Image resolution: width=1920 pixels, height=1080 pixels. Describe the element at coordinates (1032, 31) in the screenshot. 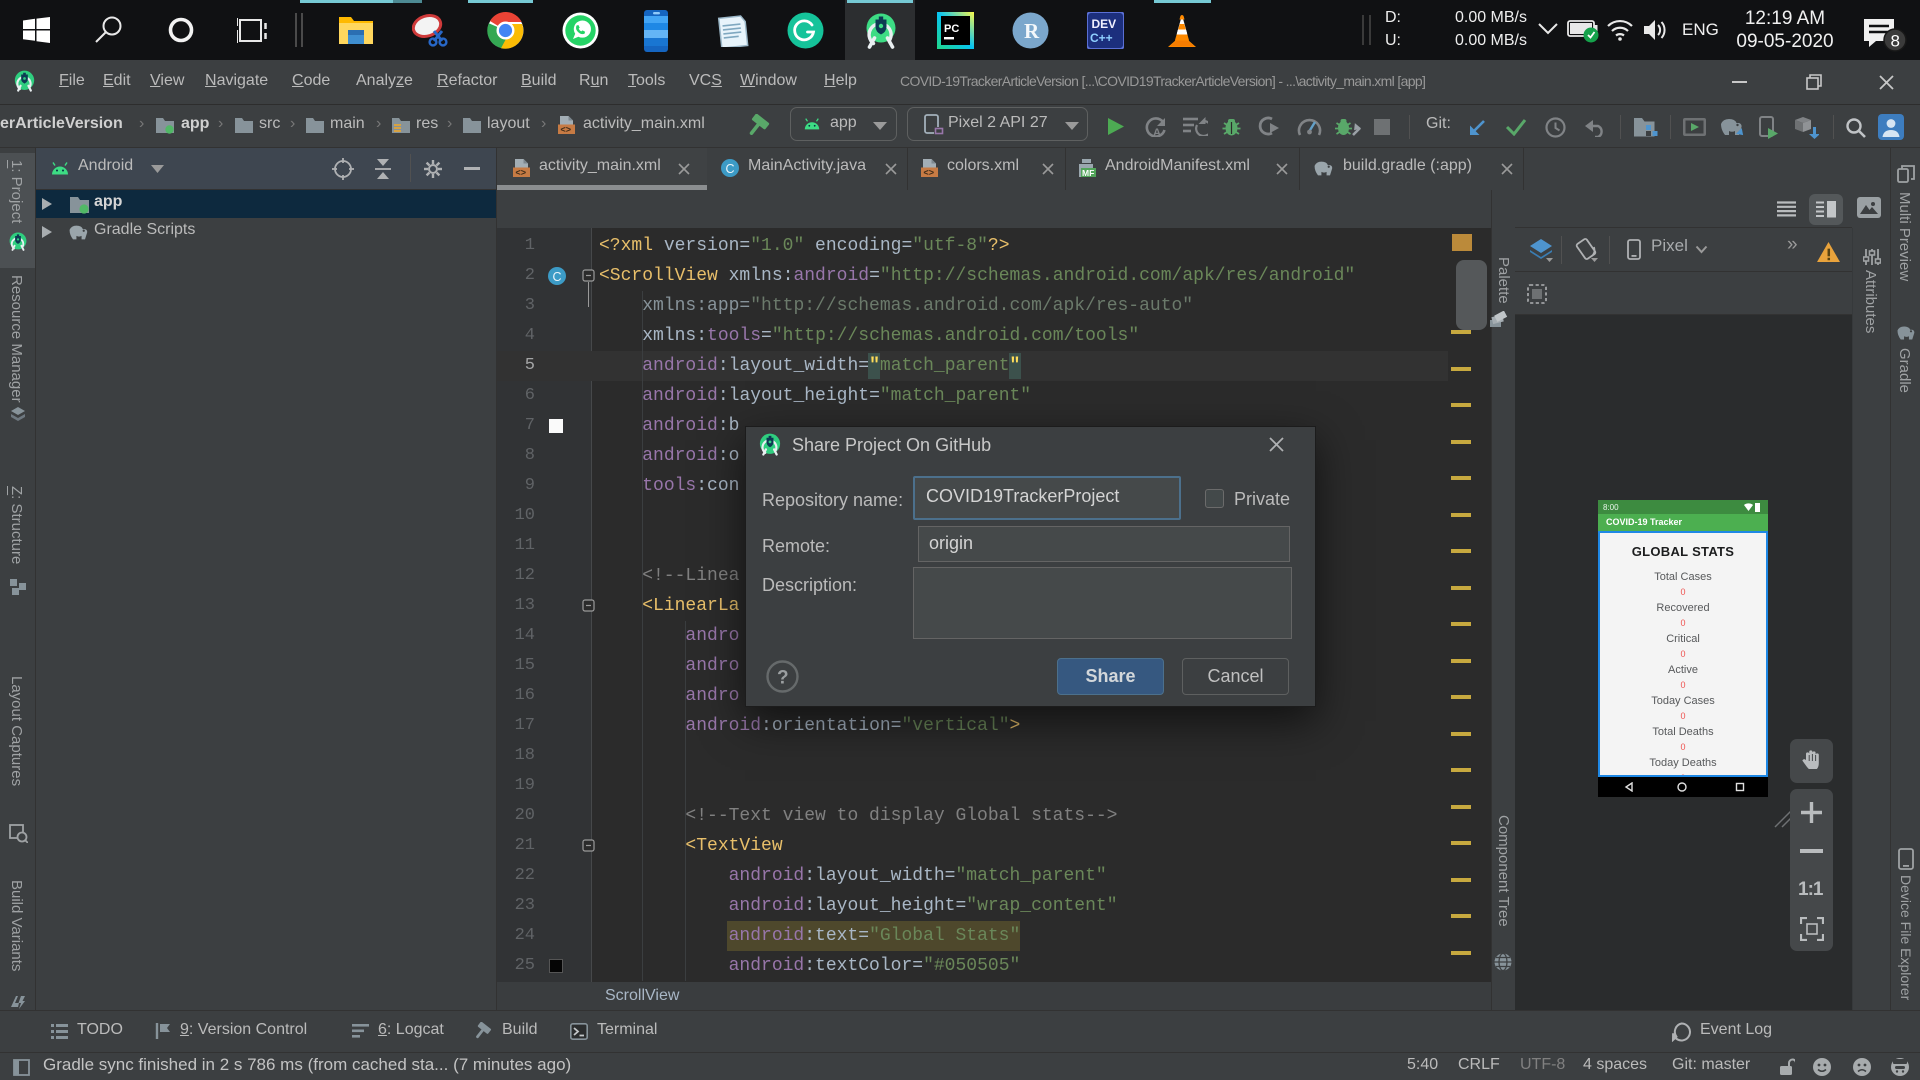

I see `svg-text: R` at that location.